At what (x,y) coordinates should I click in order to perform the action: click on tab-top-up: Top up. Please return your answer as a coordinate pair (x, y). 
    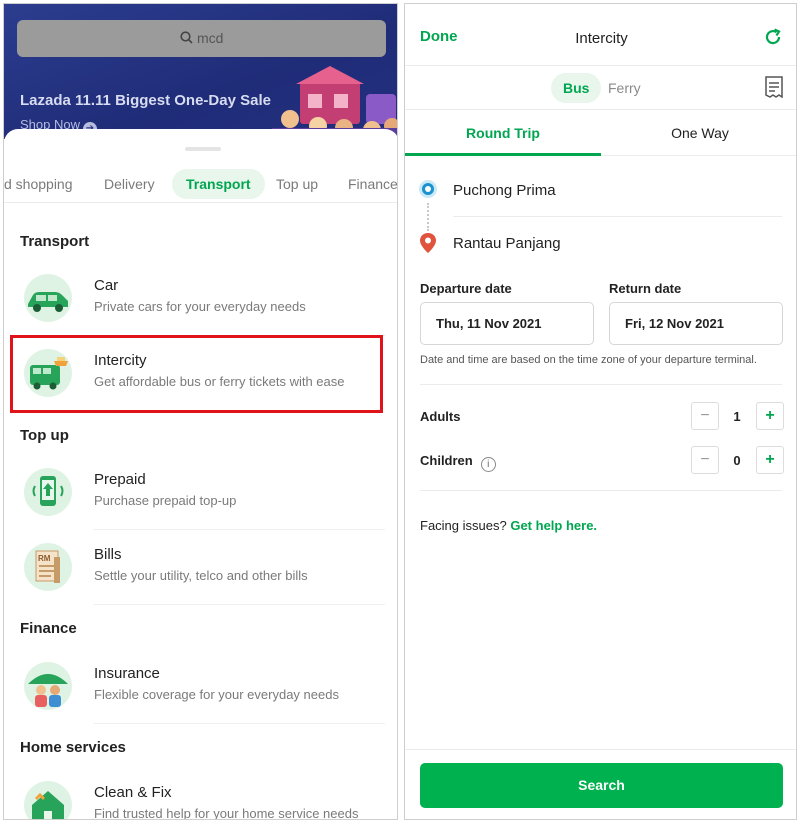
    Looking at the image, I should click on (297, 184).